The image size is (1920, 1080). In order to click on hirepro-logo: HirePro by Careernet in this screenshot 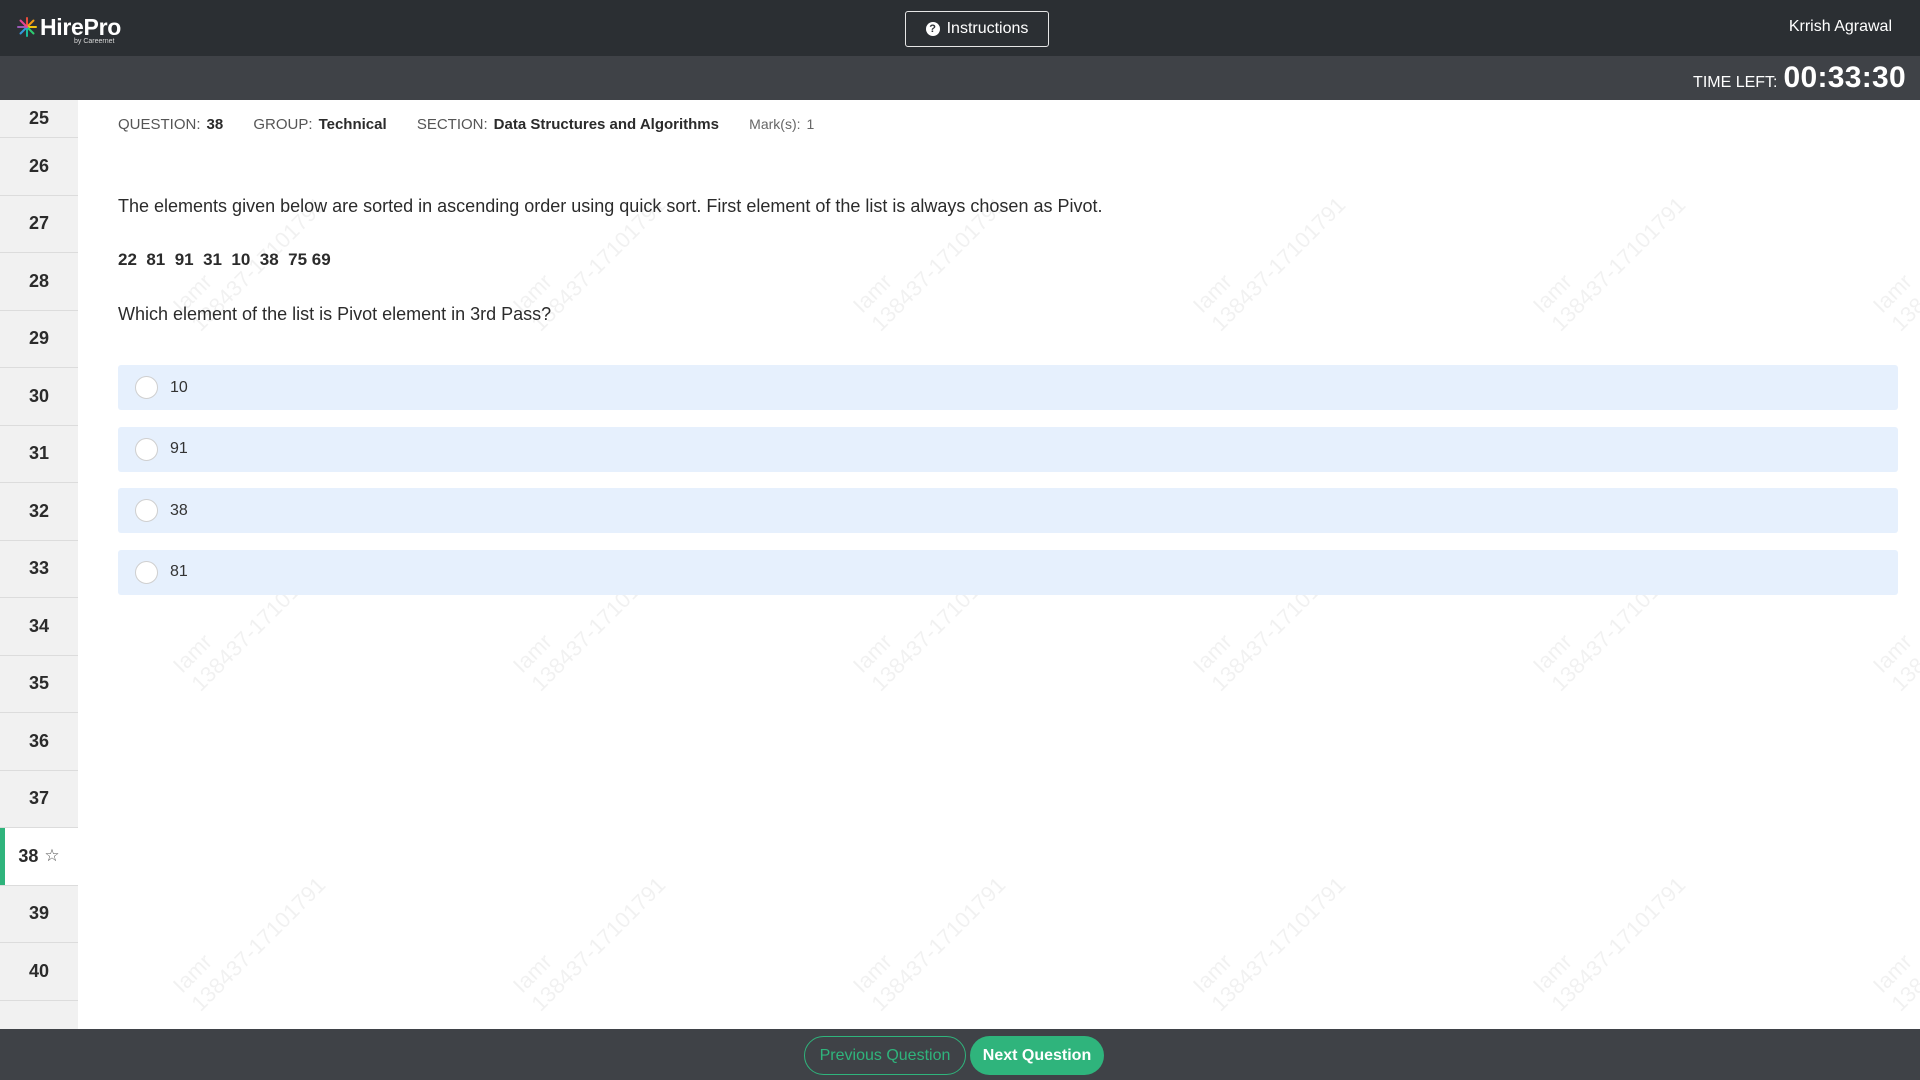, I will do `click(68, 30)`.